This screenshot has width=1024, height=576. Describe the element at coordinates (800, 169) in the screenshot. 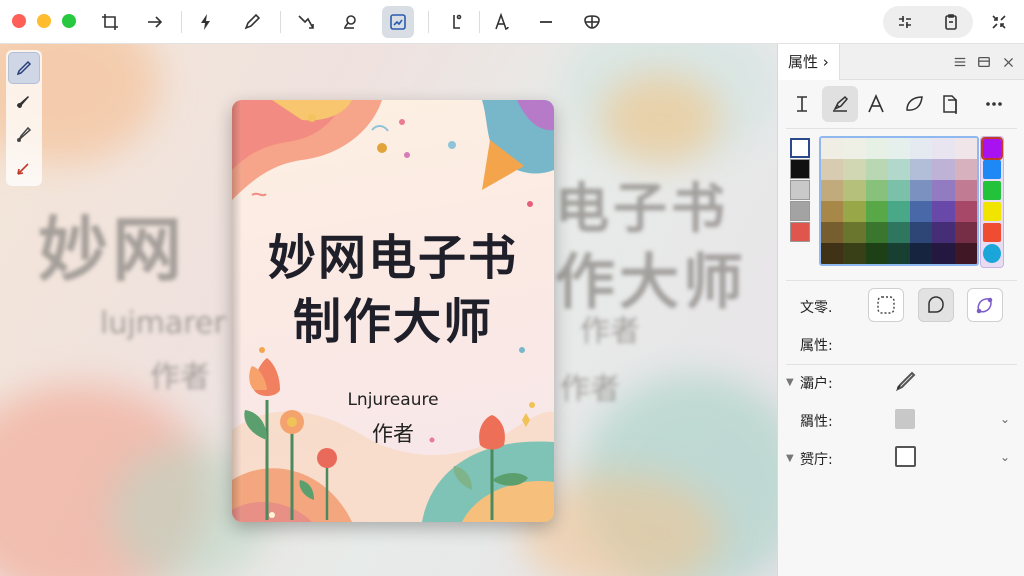

I see `swatch-black` at that location.